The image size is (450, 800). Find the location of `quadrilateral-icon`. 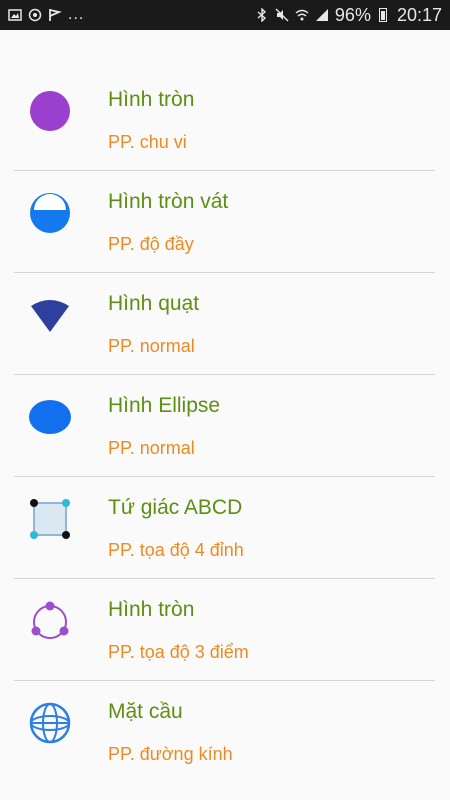

quadrilateral-icon is located at coordinates (50, 519).